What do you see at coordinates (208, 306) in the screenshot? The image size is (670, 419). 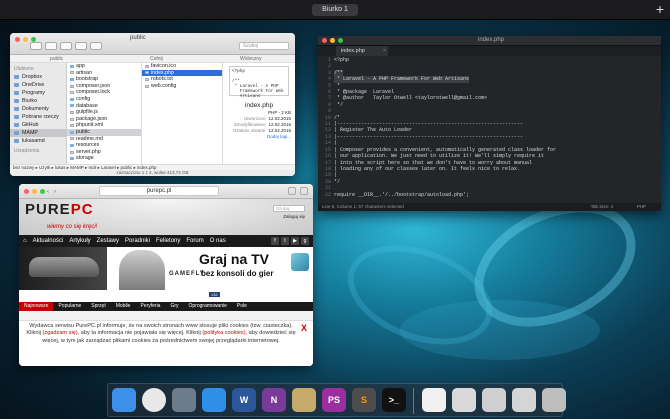 I see `category-tab: Oprogramowanie` at bounding box center [208, 306].